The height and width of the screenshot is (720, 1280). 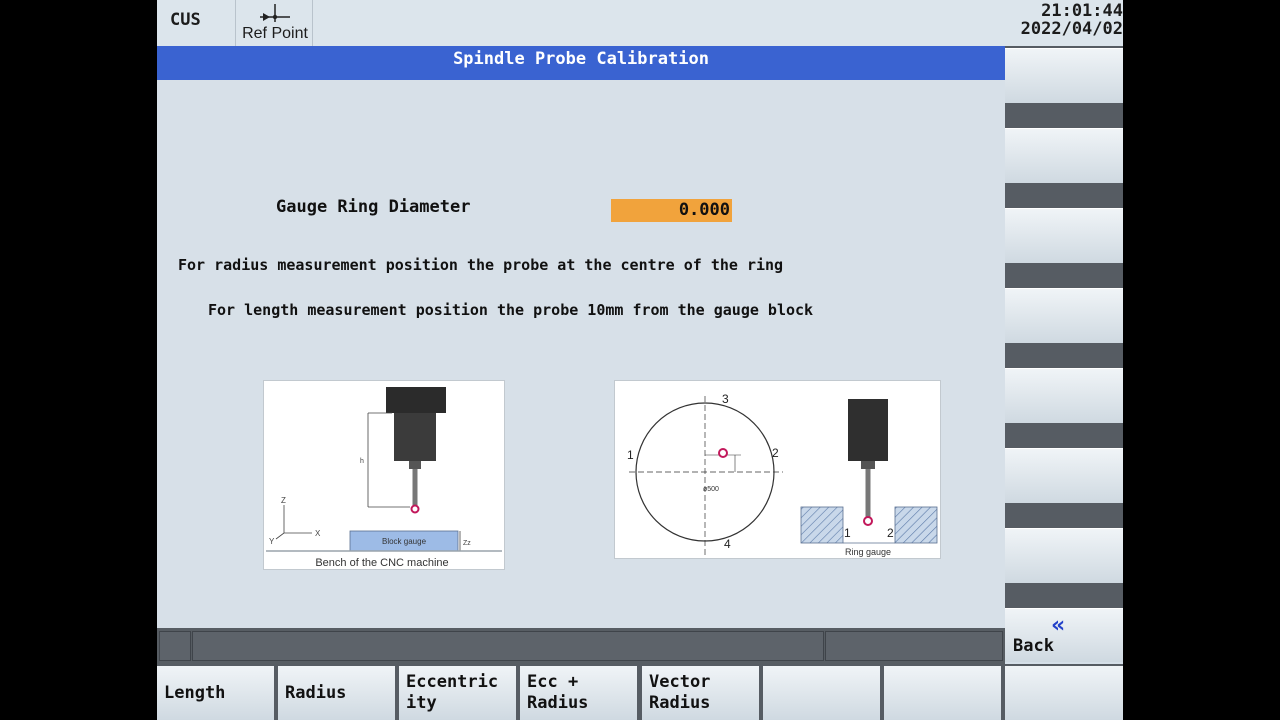 What do you see at coordinates (777, 469) in the screenshot?
I see `ring-calibration-figure: 3 2 1 4 ø500 1 2 Ring gauge` at bounding box center [777, 469].